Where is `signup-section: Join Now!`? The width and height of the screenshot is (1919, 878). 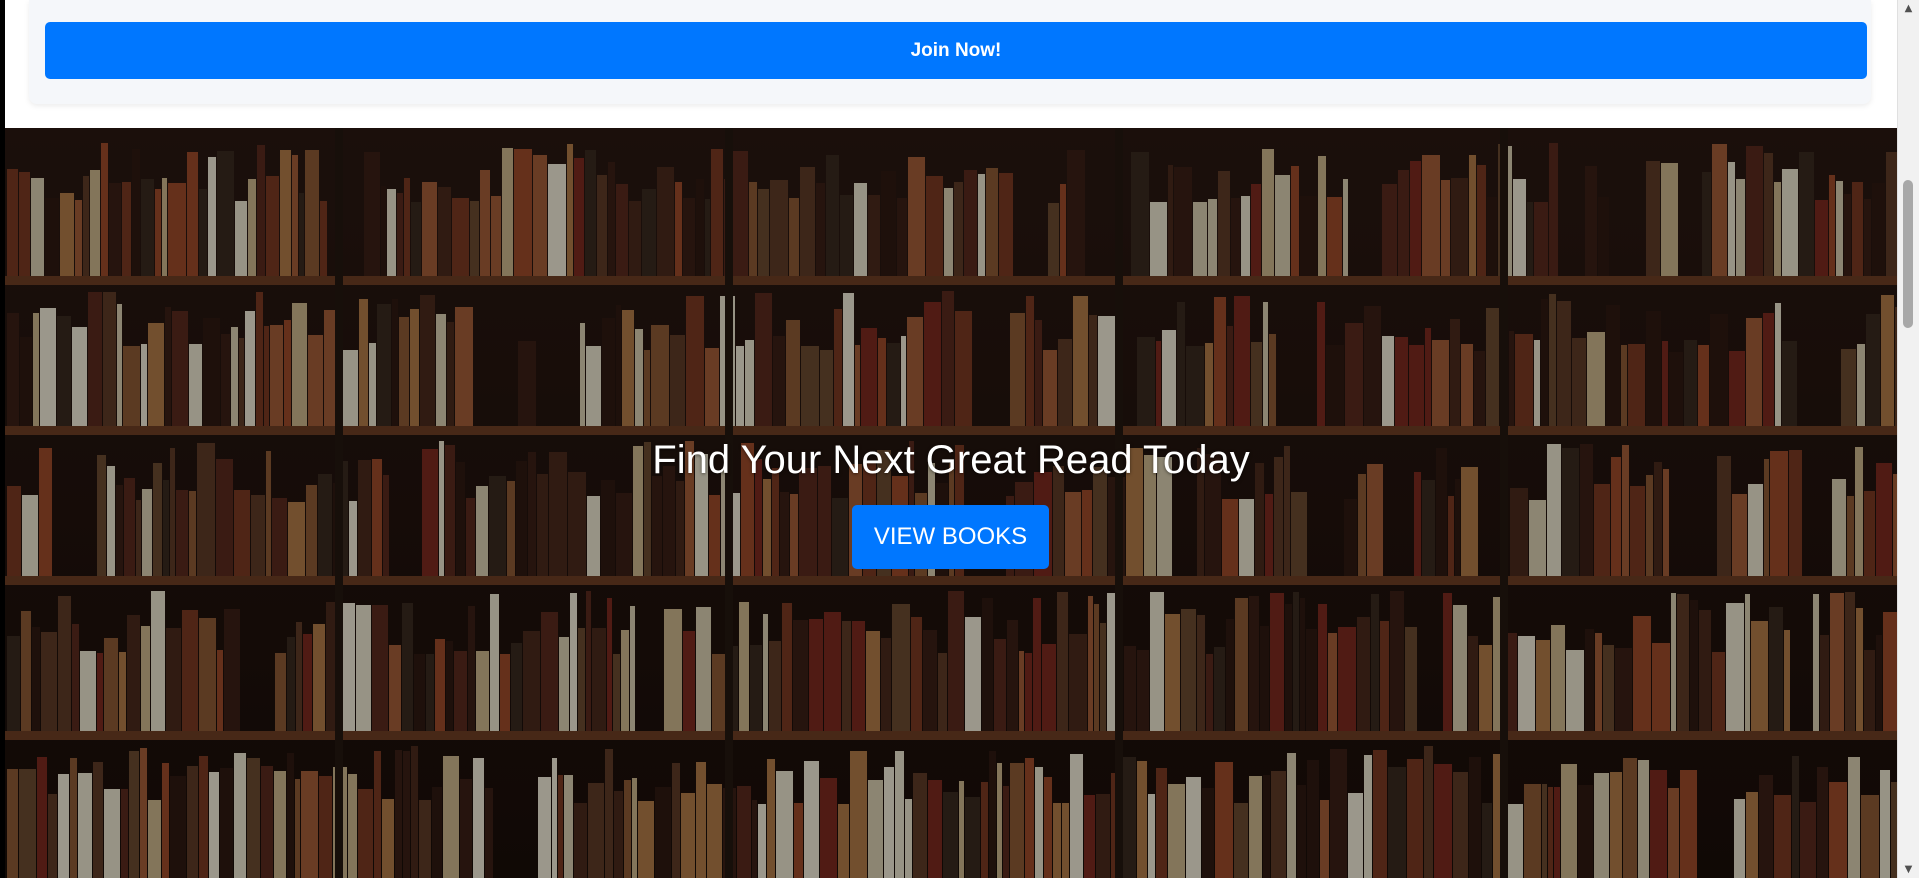 signup-section: Join Now! is located at coordinates (951, 64).